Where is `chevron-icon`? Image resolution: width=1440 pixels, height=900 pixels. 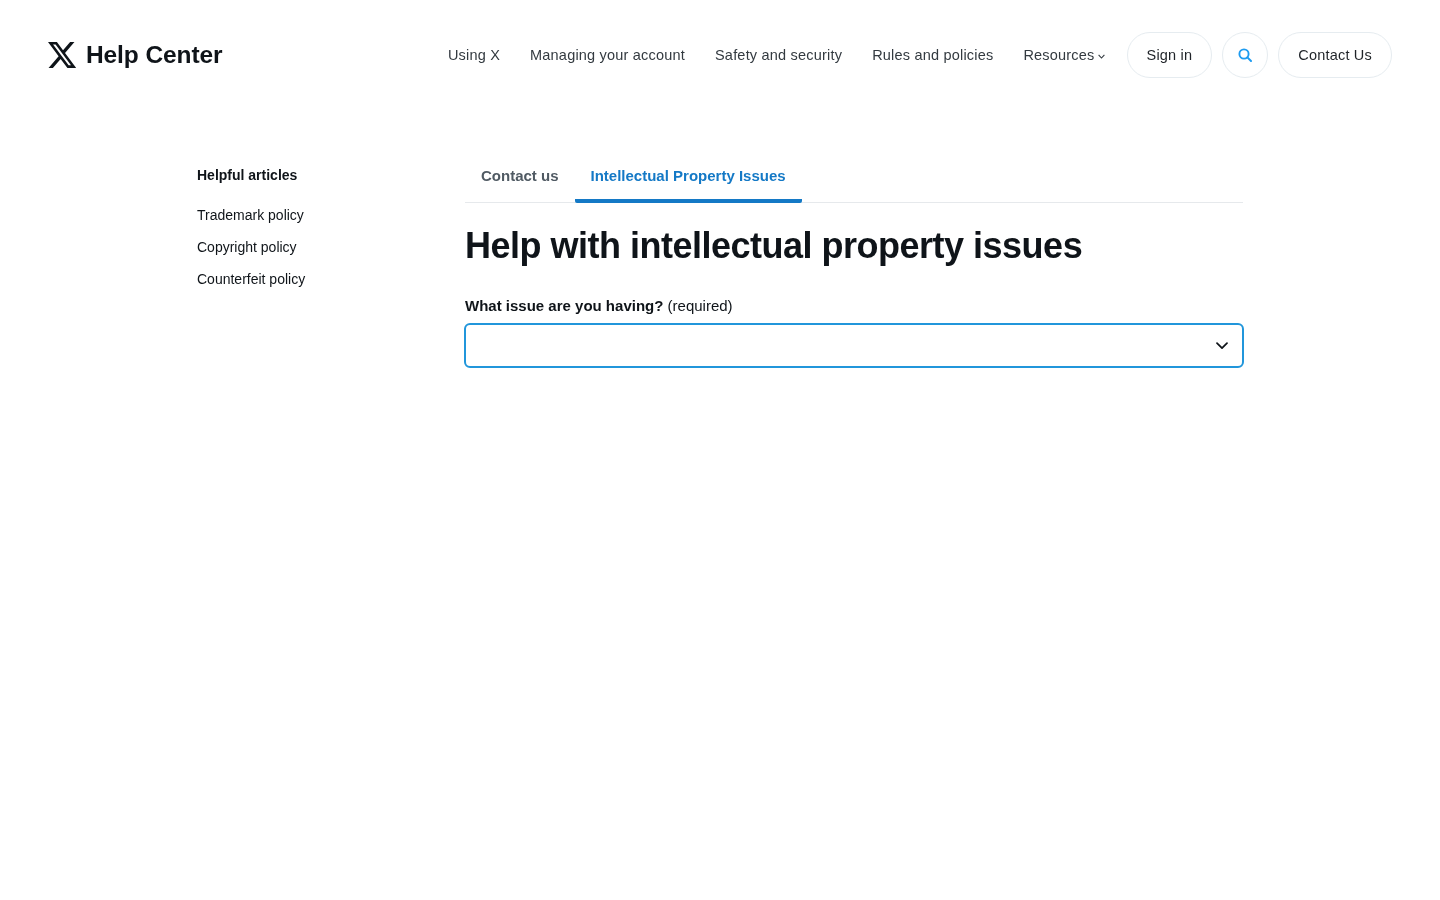
chevron-icon is located at coordinates (1222, 345).